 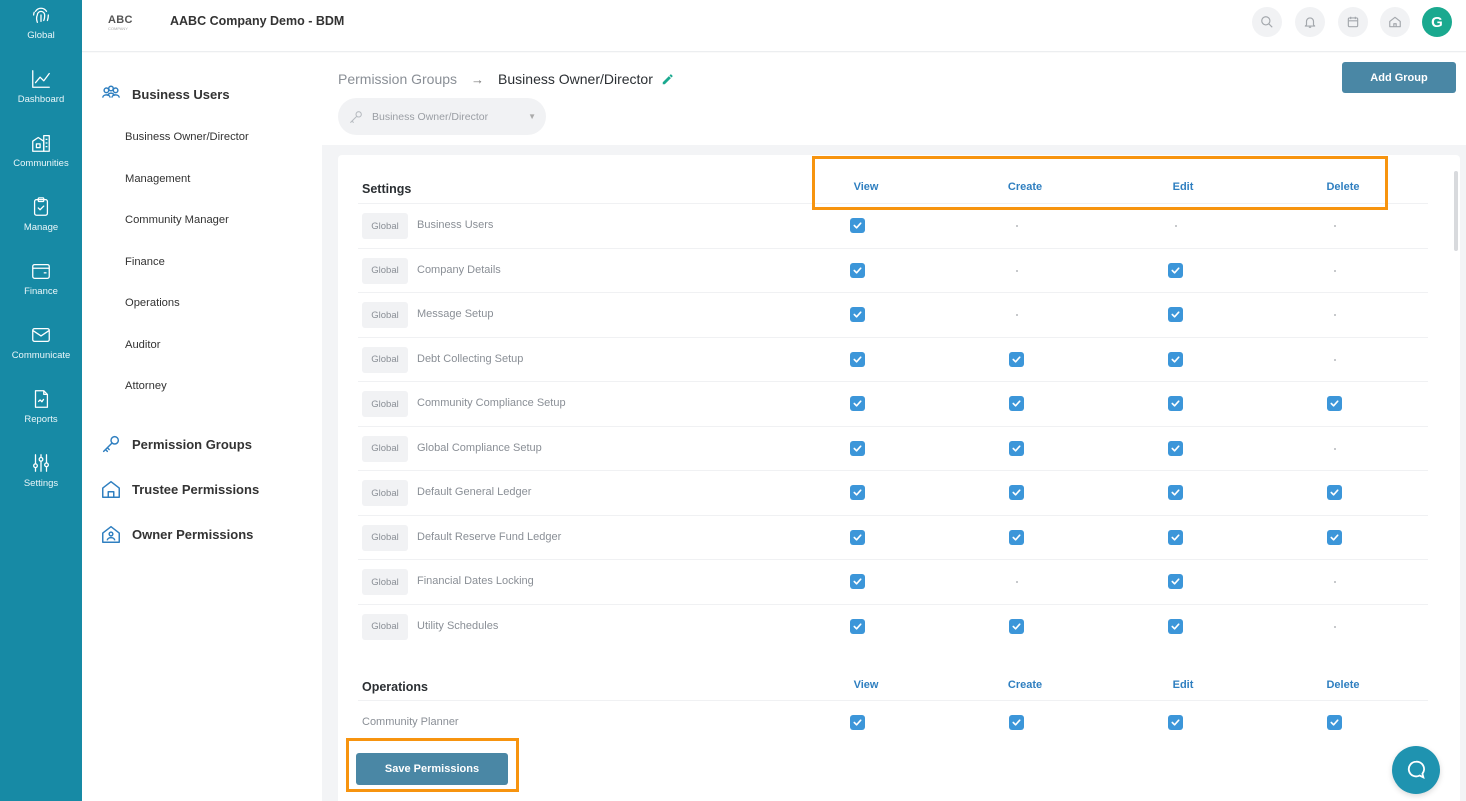 What do you see at coordinates (1399, 77) in the screenshot?
I see `add-group-button: Add Group` at bounding box center [1399, 77].